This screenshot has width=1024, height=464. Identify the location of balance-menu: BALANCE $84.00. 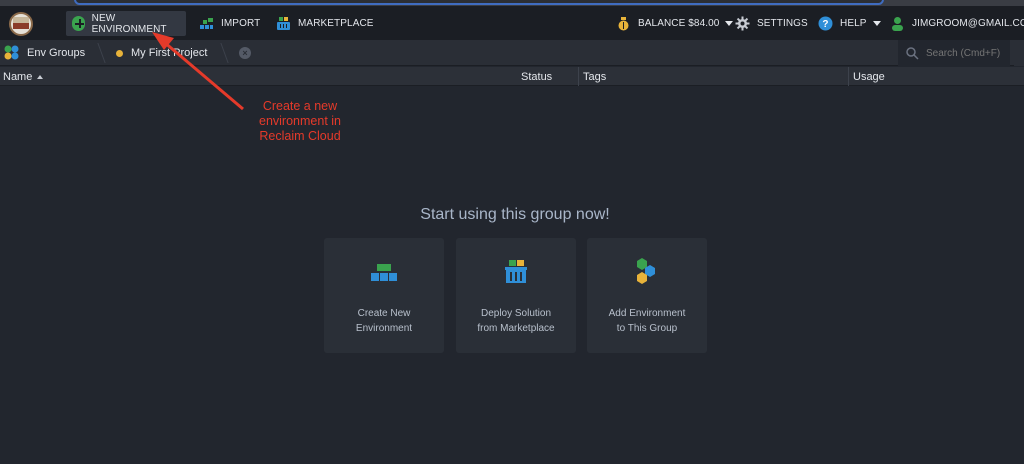
(676, 23).